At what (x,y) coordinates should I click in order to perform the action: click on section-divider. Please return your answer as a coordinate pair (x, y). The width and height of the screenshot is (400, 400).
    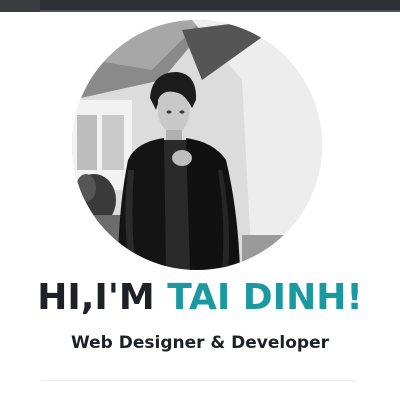
    Looking at the image, I should click on (199, 380).